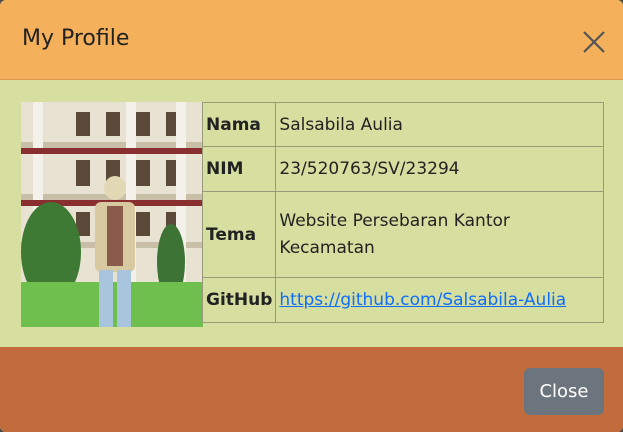  I want to click on table-row: Nama Salsabila Aulia, so click(402, 124).